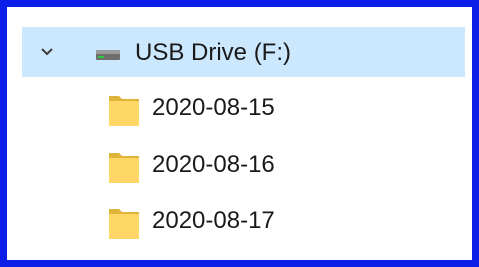 The image size is (479, 267). I want to click on drive-label: USB Drive (F:), so click(213, 52).